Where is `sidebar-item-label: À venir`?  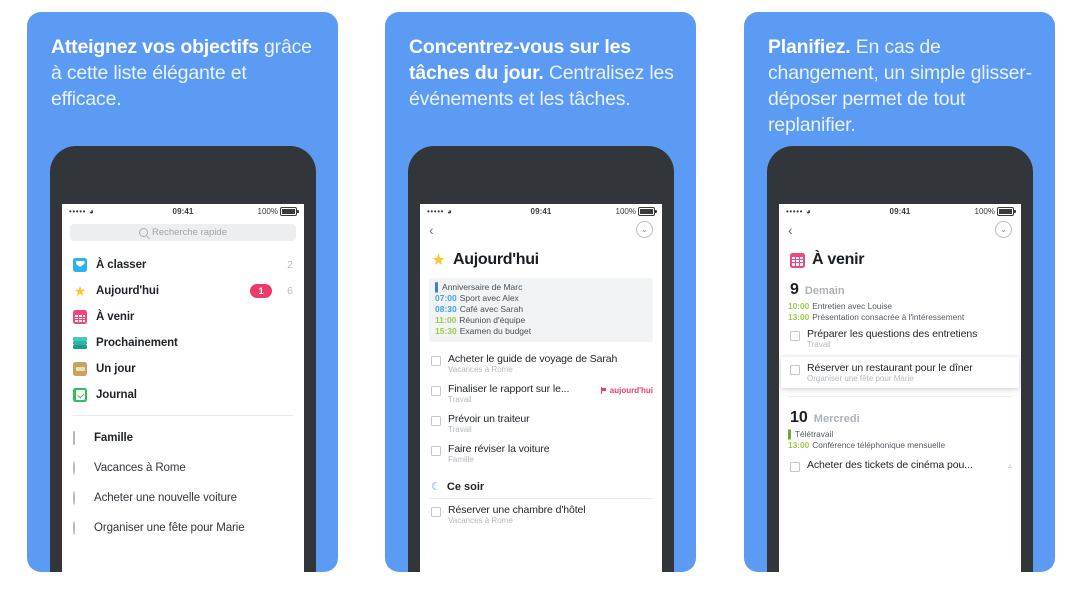
sidebar-item-label: À venir is located at coordinates (115, 317).